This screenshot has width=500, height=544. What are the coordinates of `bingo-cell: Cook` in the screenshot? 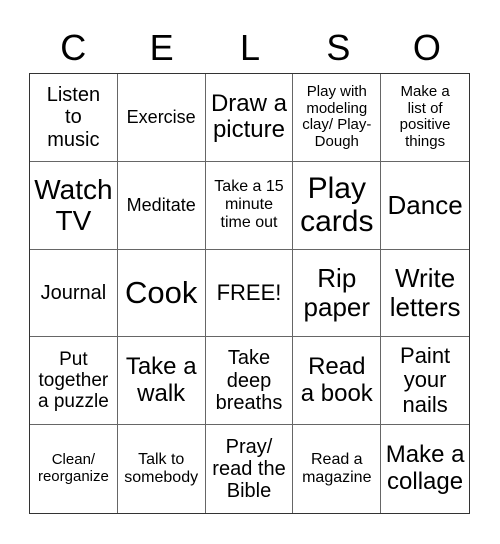 It's located at (161, 293).